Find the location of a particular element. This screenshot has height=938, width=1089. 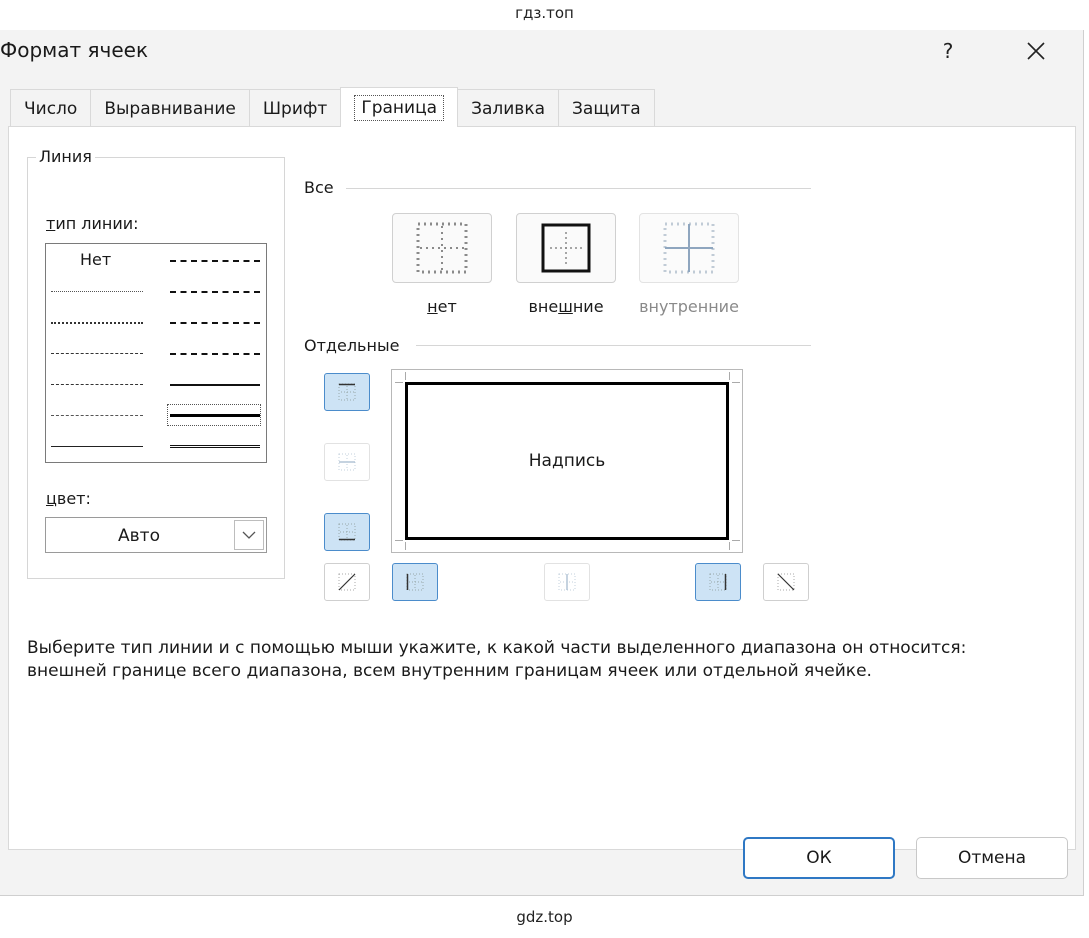

border-right-icon is located at coordinates (718, 582).